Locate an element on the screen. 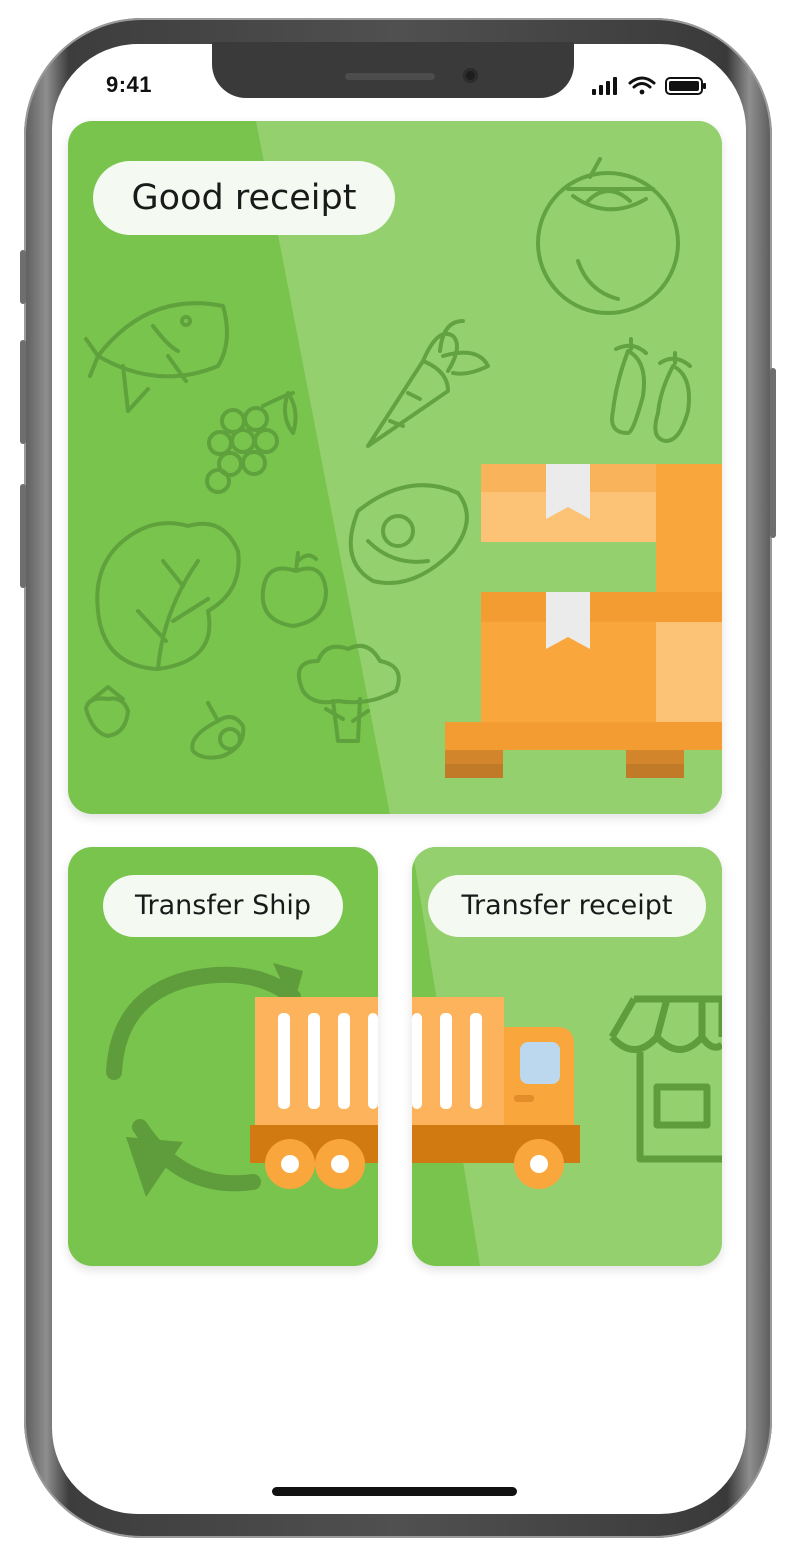  status-icons is located at coordinates (652, 86).